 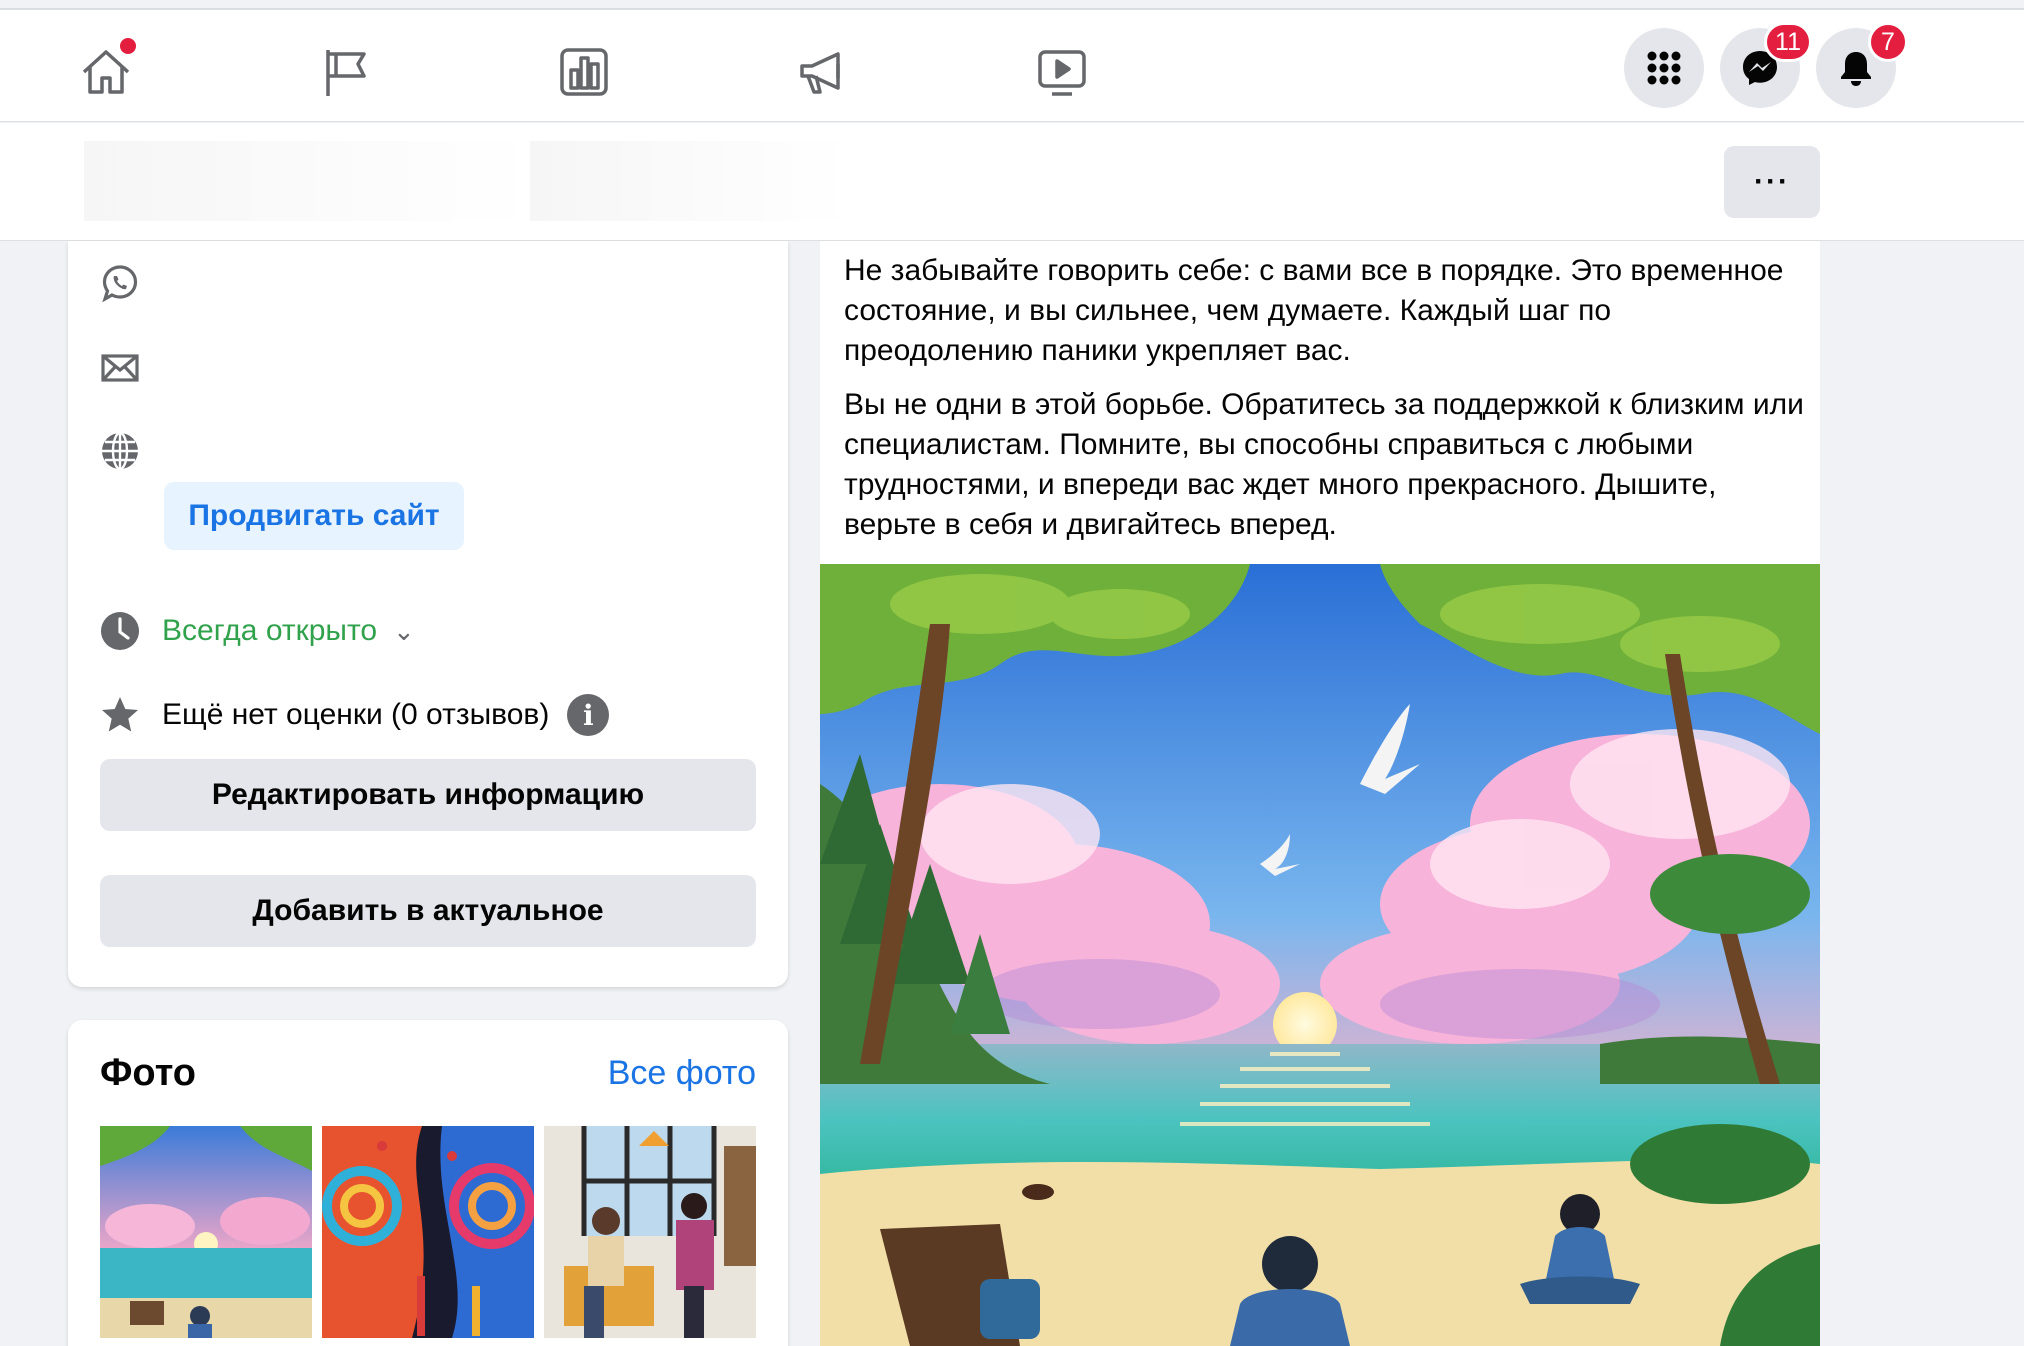 What do you see at coordinates (1788, 42) in the screenshot?
I see `messenger-badge: 11` at bounding box center [1788, 42].